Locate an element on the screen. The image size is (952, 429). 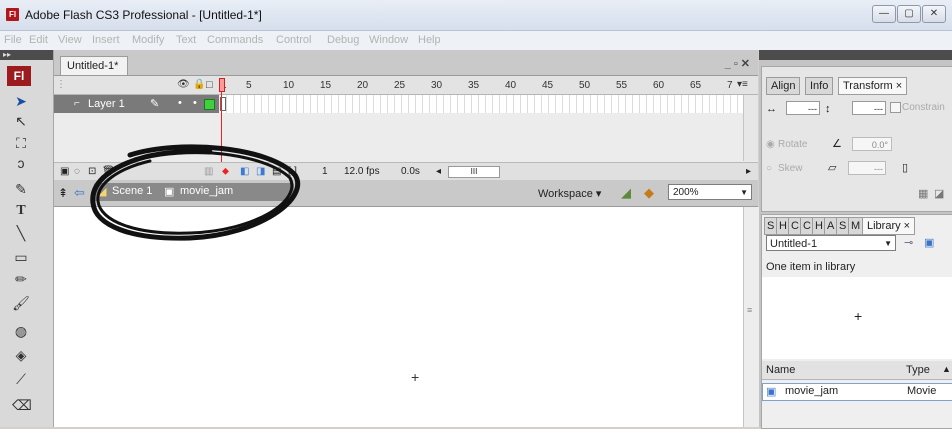
library-preview: + is located at coordinates (857, 318).